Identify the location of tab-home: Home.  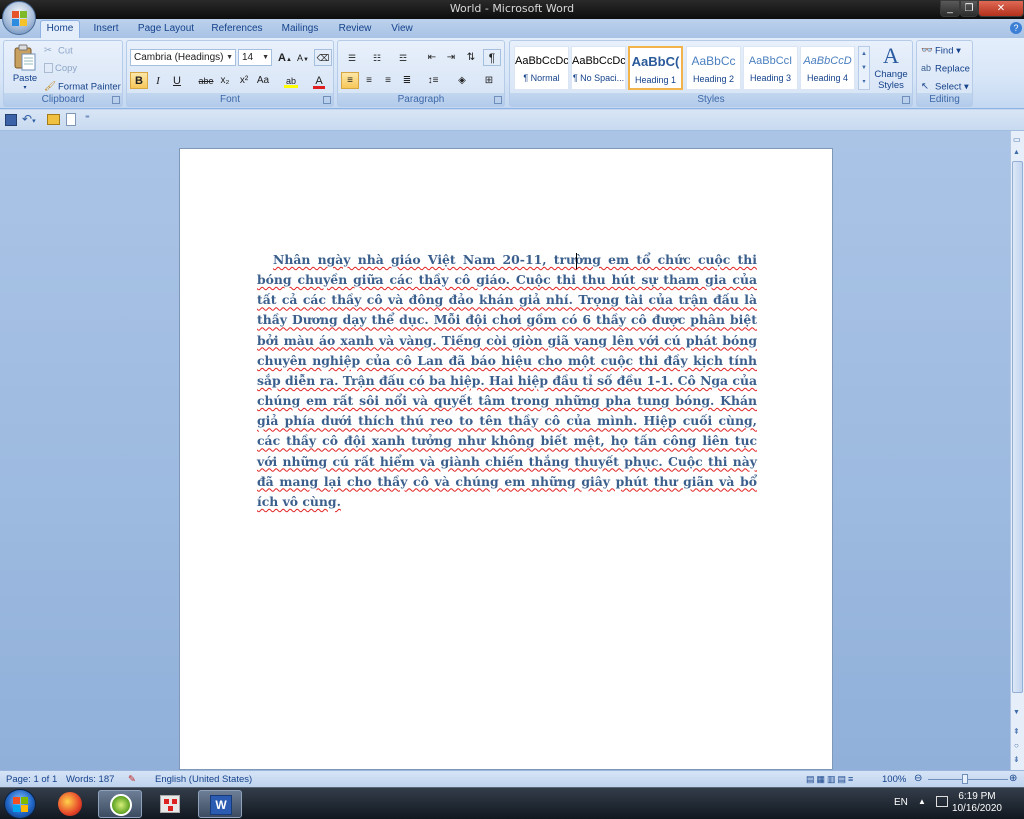
(60, 29).